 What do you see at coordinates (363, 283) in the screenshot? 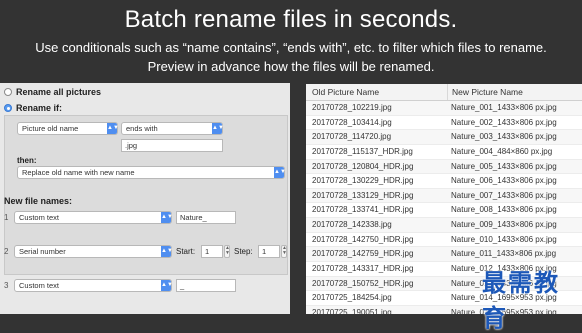
I see `old-name-cell: 20170728_150752_HDR.jpg` at bounding box center [363, 283].